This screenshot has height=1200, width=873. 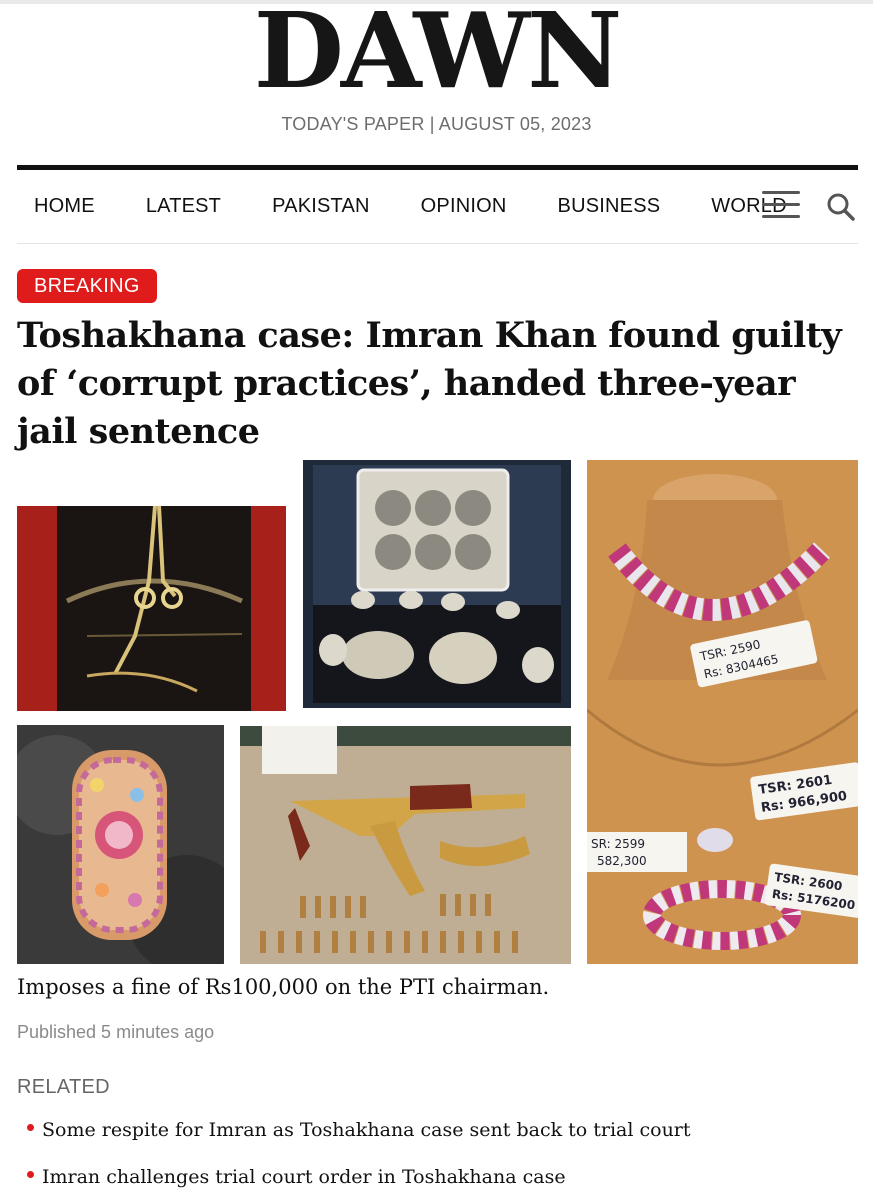 I want to click on hamburger-menu-icon, so click(x=781, y=204).